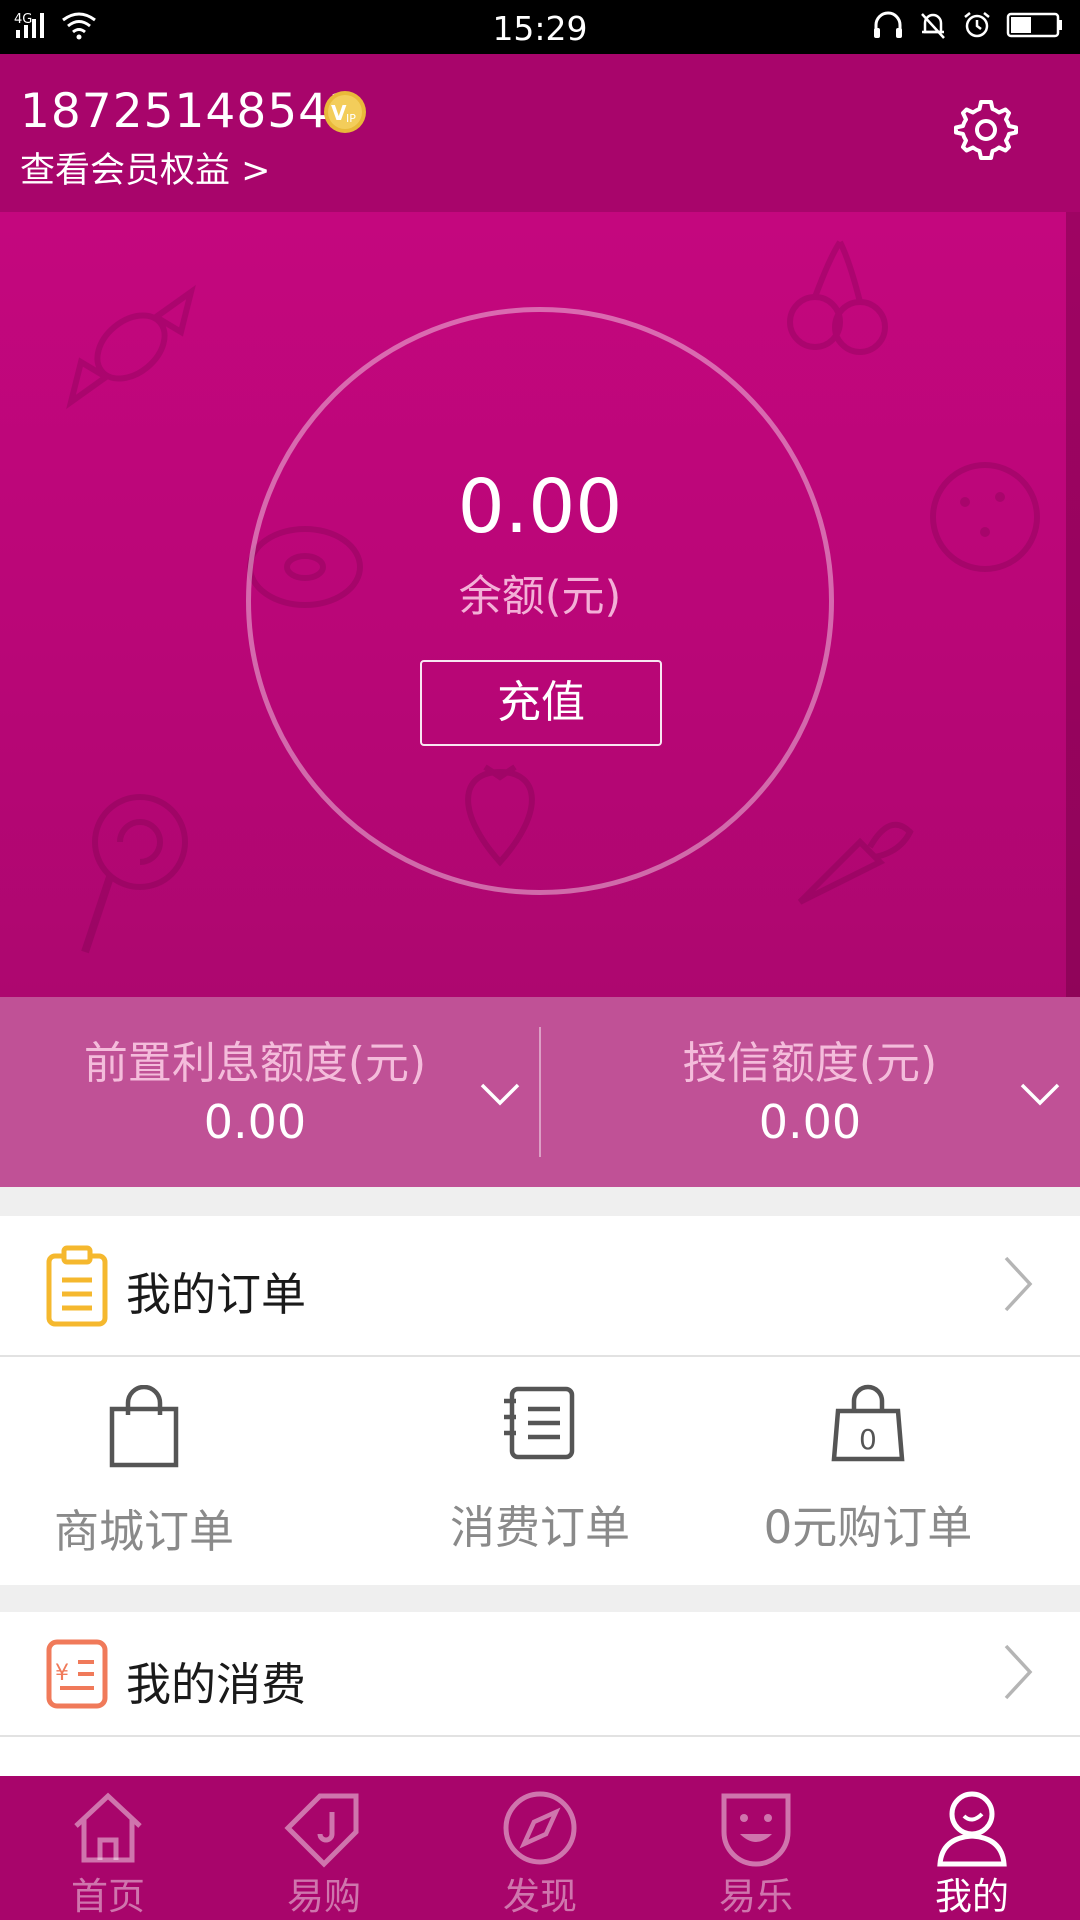 The image size is (1080, 1920). What do you see at coordinates (810, 1092) in the screenshot?
I see `credit-limit: 授信额度(元) 0.00` at bounding box center [810, 1092].